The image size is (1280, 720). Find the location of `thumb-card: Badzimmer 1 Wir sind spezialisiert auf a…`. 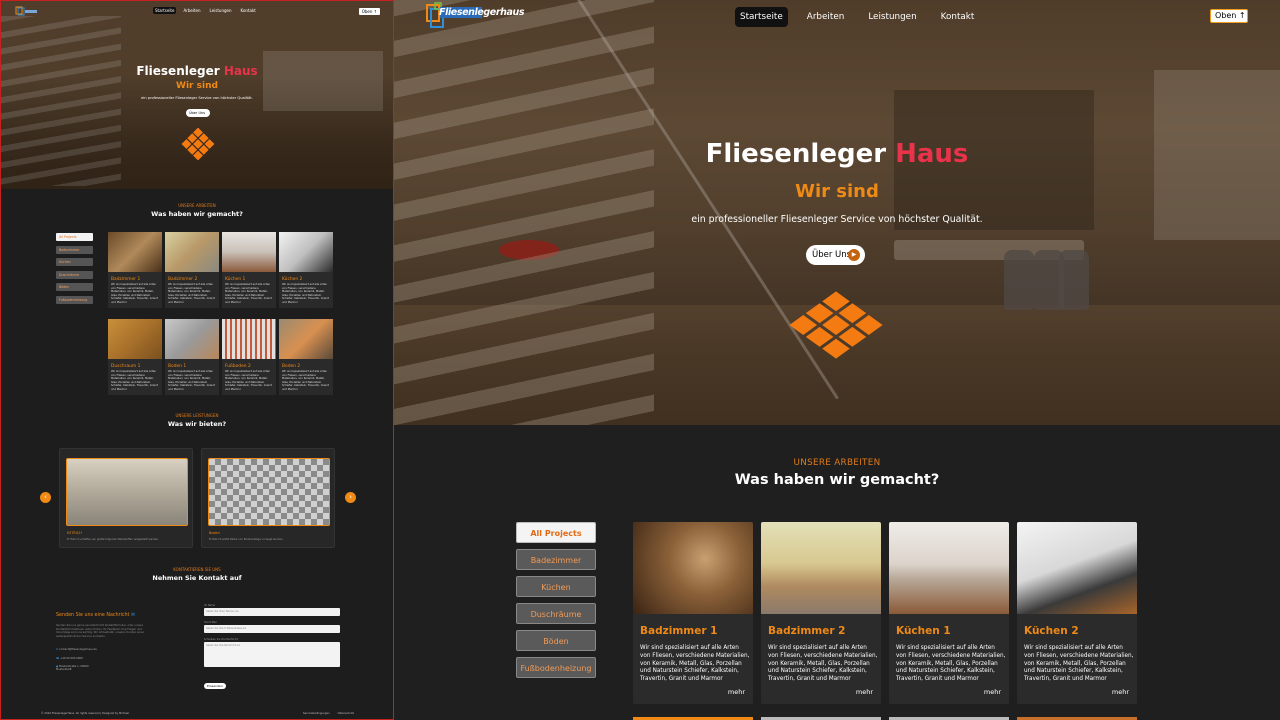

thumb-card: Badzimmer 1 Wir sind spezialisiert auf a… is located at coordinates (135, 270).